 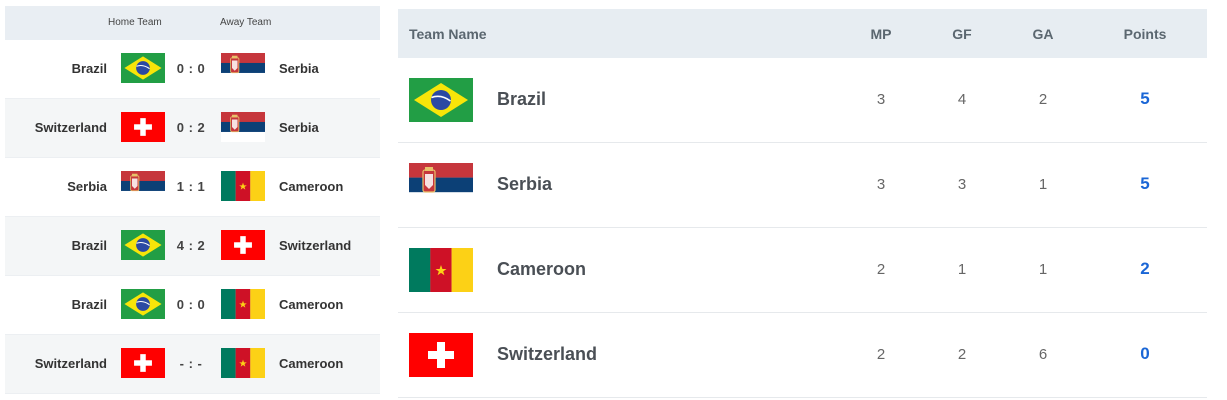 I want to click on points-value: 0, so click(x=1145, y=353).